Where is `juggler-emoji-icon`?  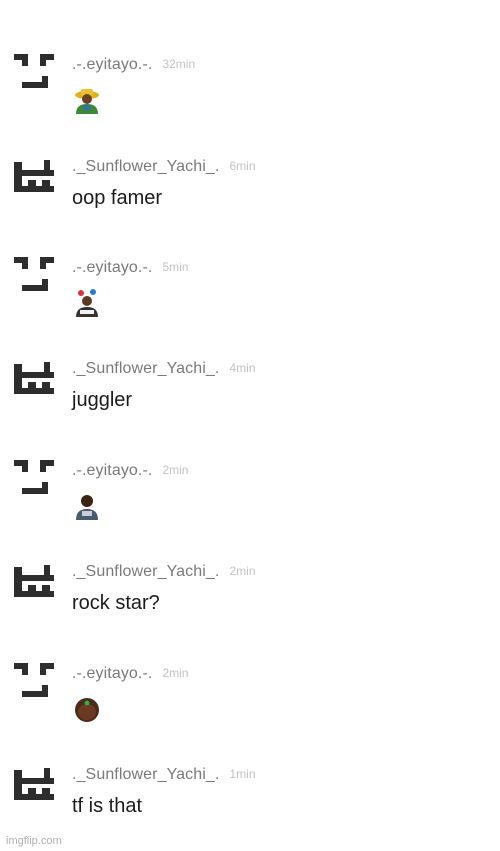 juggler-emoji-icon is located at coordinates (87, 303).